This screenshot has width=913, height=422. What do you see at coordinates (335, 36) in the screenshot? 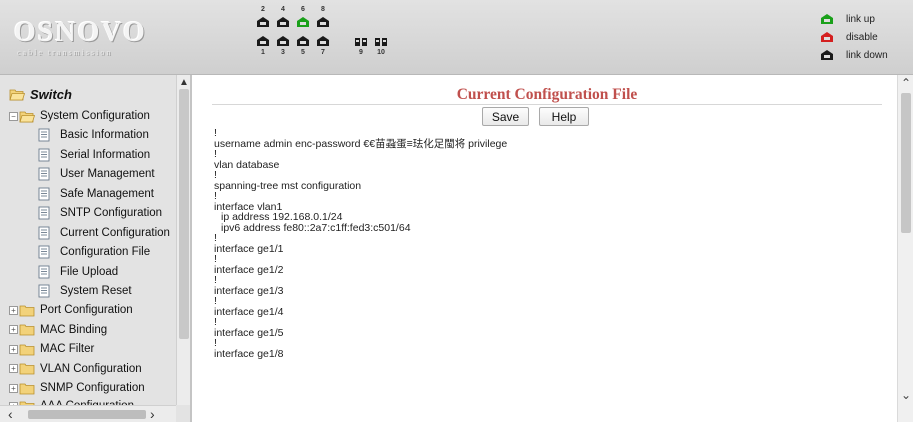
I see `port-panel: 2 4 6 8 1 3 5 7 9 10` at bounding box center [335, 36].